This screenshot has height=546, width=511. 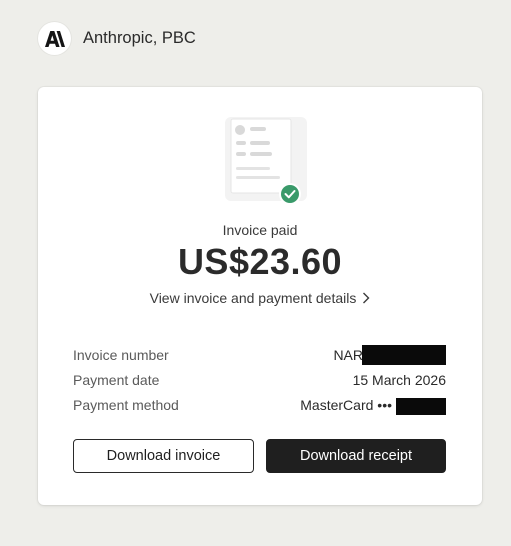 I want to click on merchant-header: Anthropic, PBC, so click(x=117, y=38).